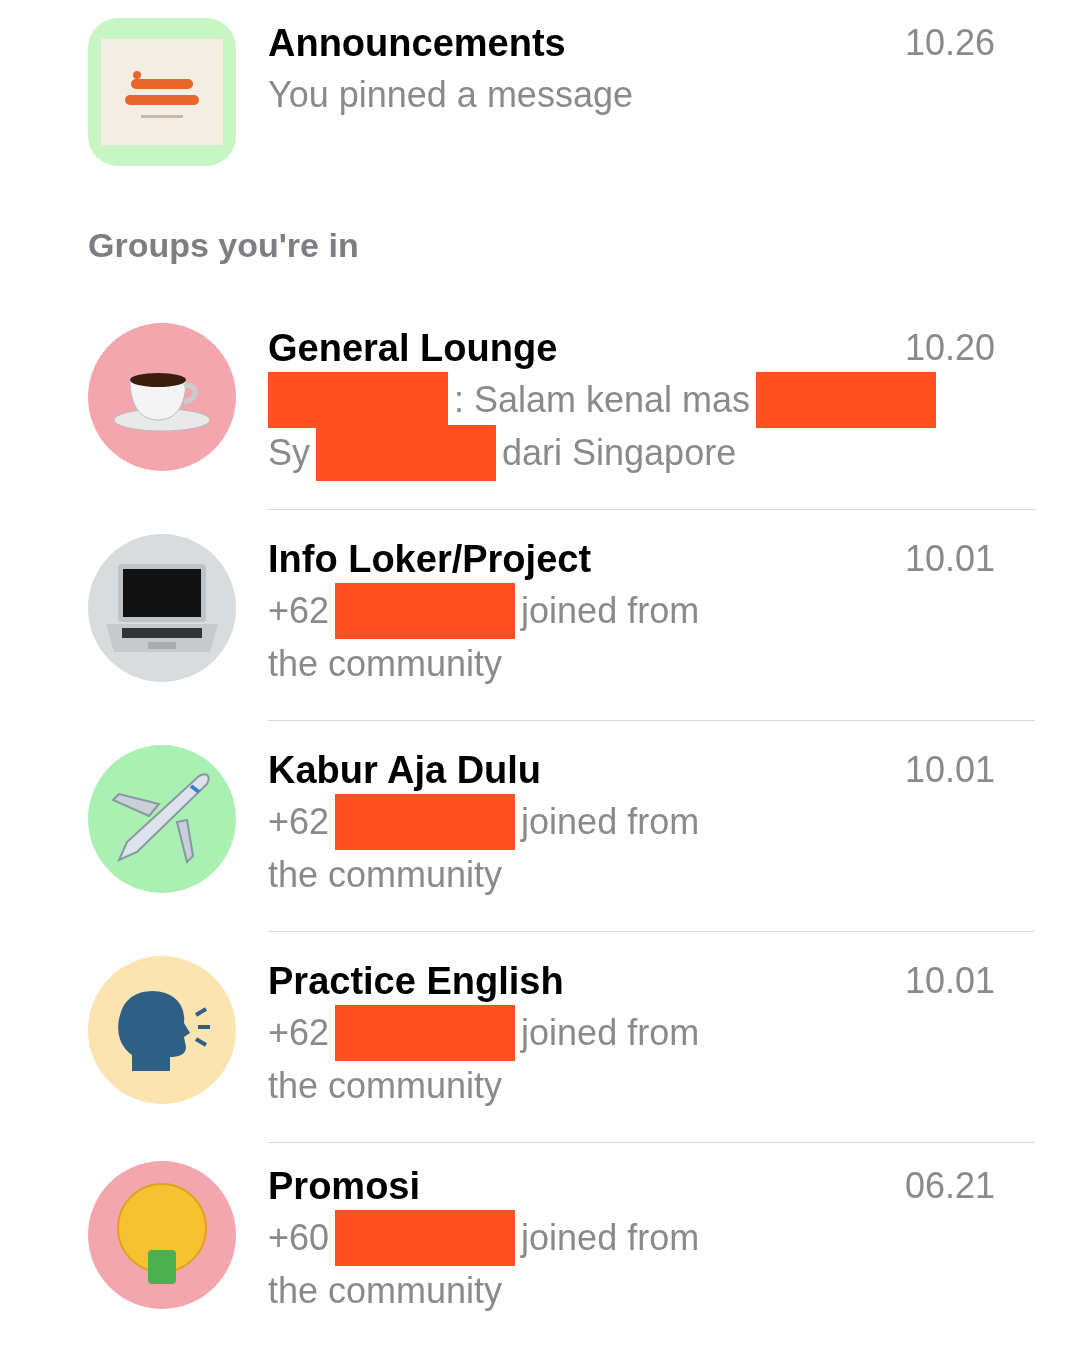 This screenshot has width=1080, height=1350. What do you see at coordinates (416, 981) in the screenshot?
I see `chat-name: Practice English` at bounding box center [416, 981].